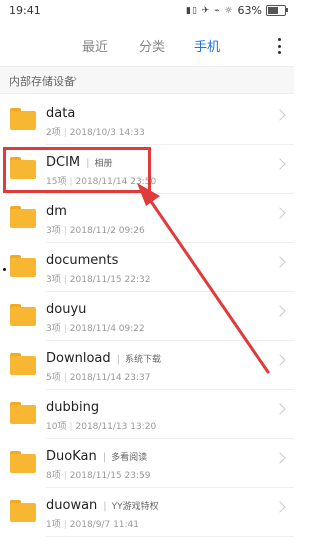  I want to click on folder-name: Download | 系统下载, so click(103, 358).